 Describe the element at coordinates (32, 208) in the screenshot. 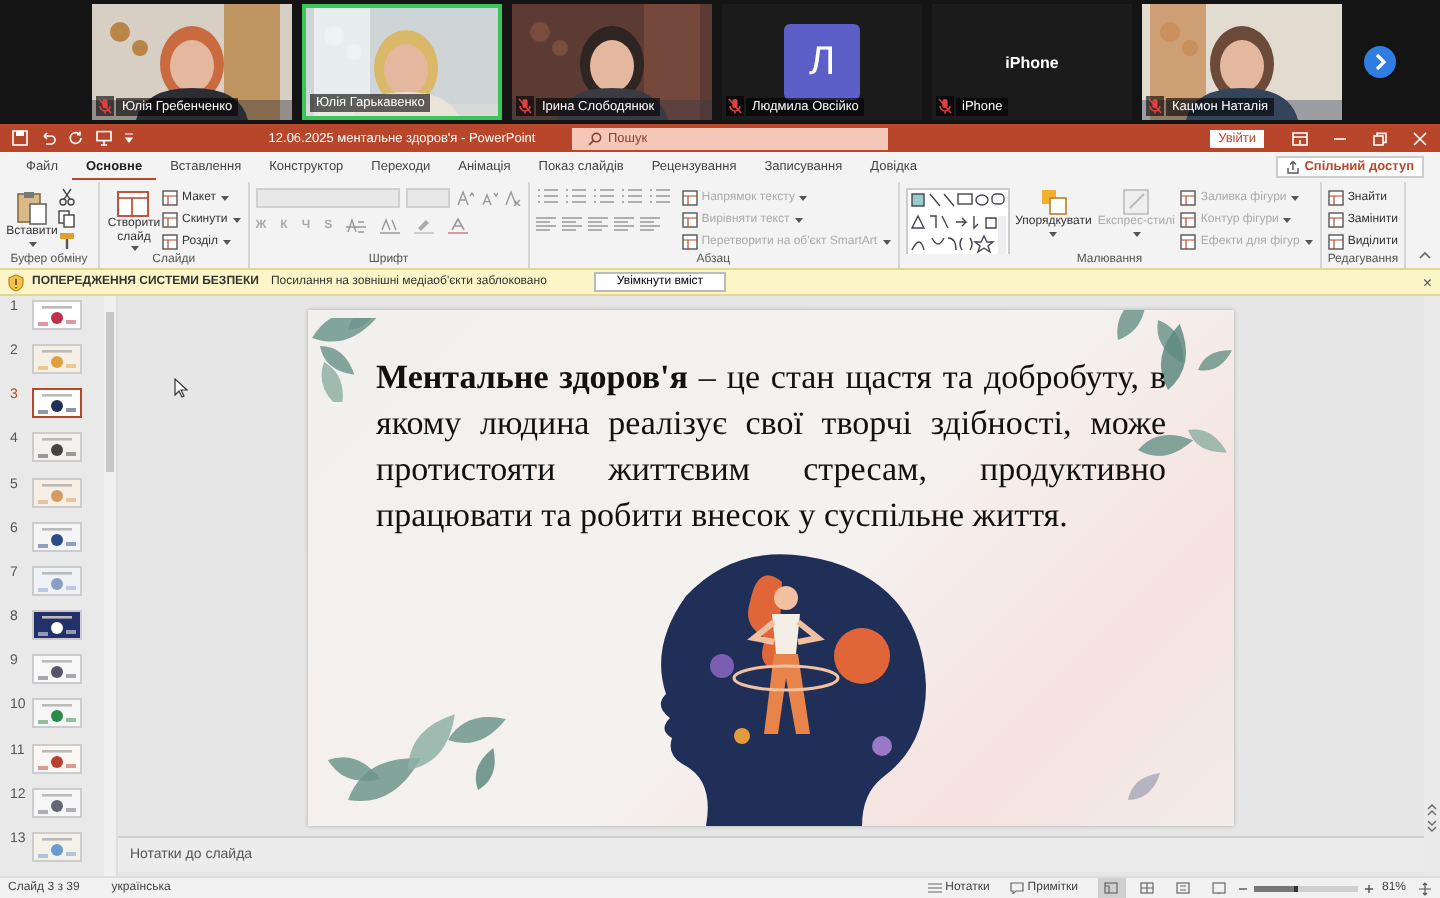

I see `clipboard-icon` at that location.